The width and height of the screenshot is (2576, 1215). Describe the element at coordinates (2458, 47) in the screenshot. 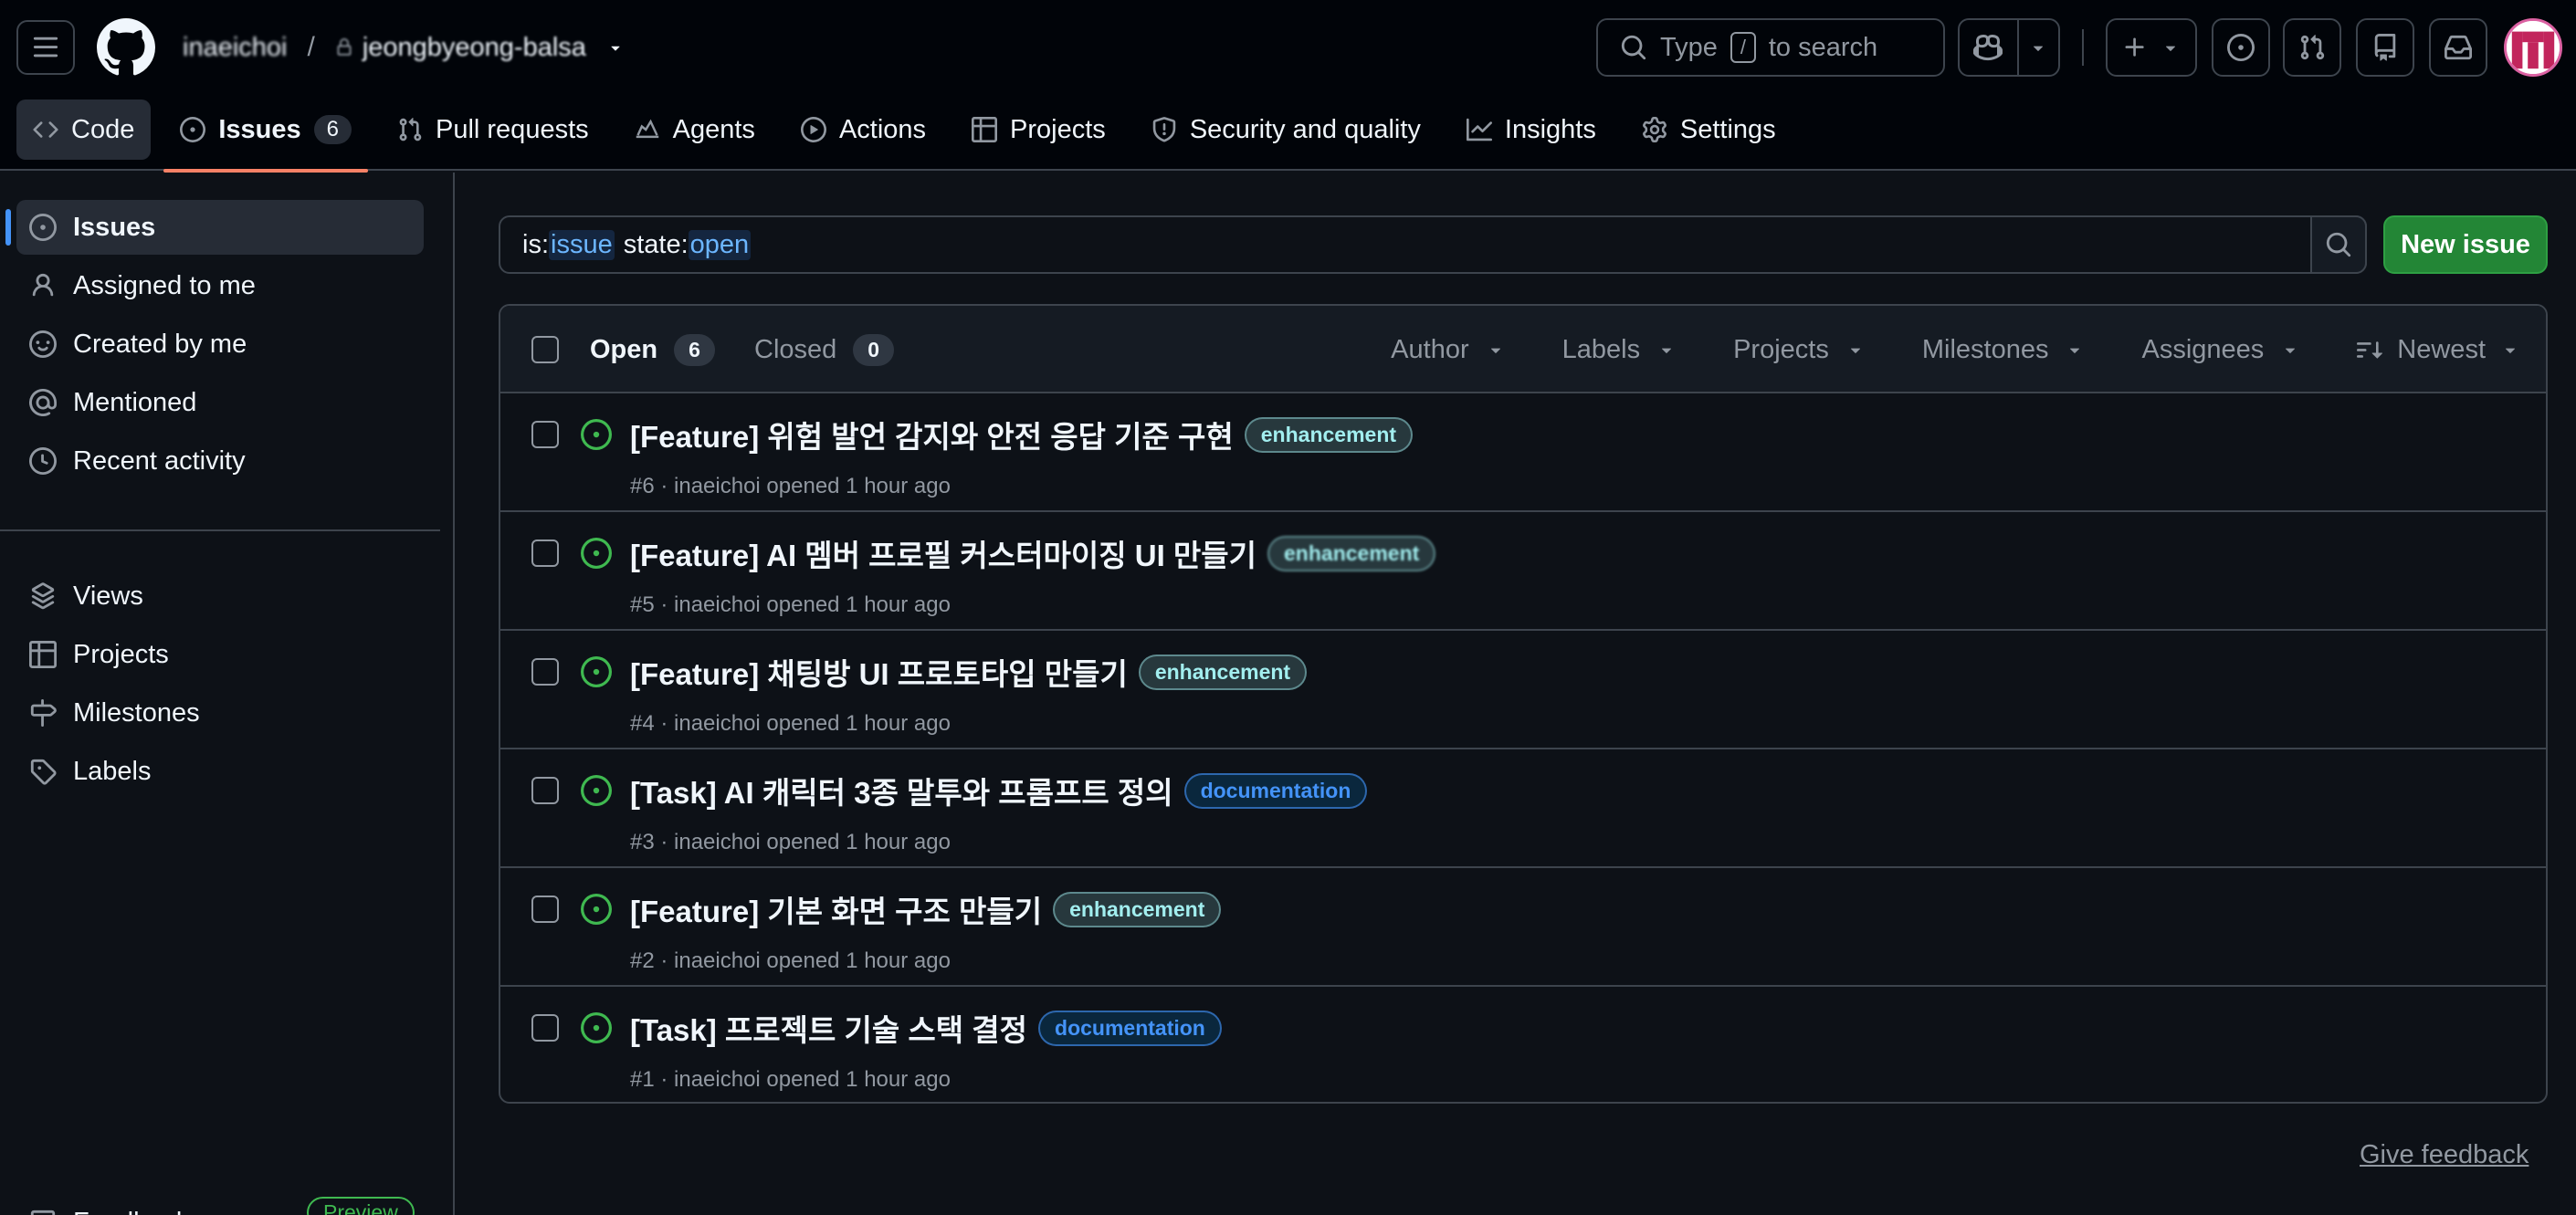

I see `notifications-button` at that location.